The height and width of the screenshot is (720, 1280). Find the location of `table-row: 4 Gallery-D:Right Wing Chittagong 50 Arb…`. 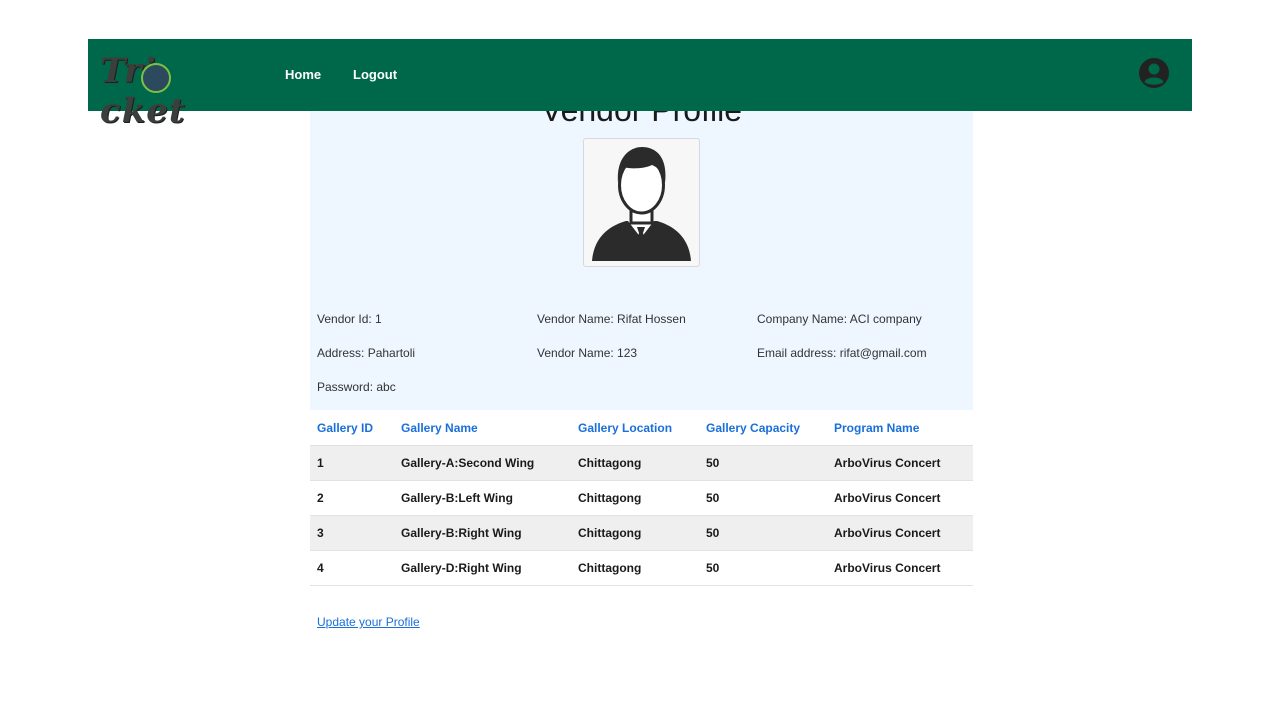

table-row: 4 Gallery-D:Right Wing Chittagong 50 Arb… is located at coordinates (641, 568).